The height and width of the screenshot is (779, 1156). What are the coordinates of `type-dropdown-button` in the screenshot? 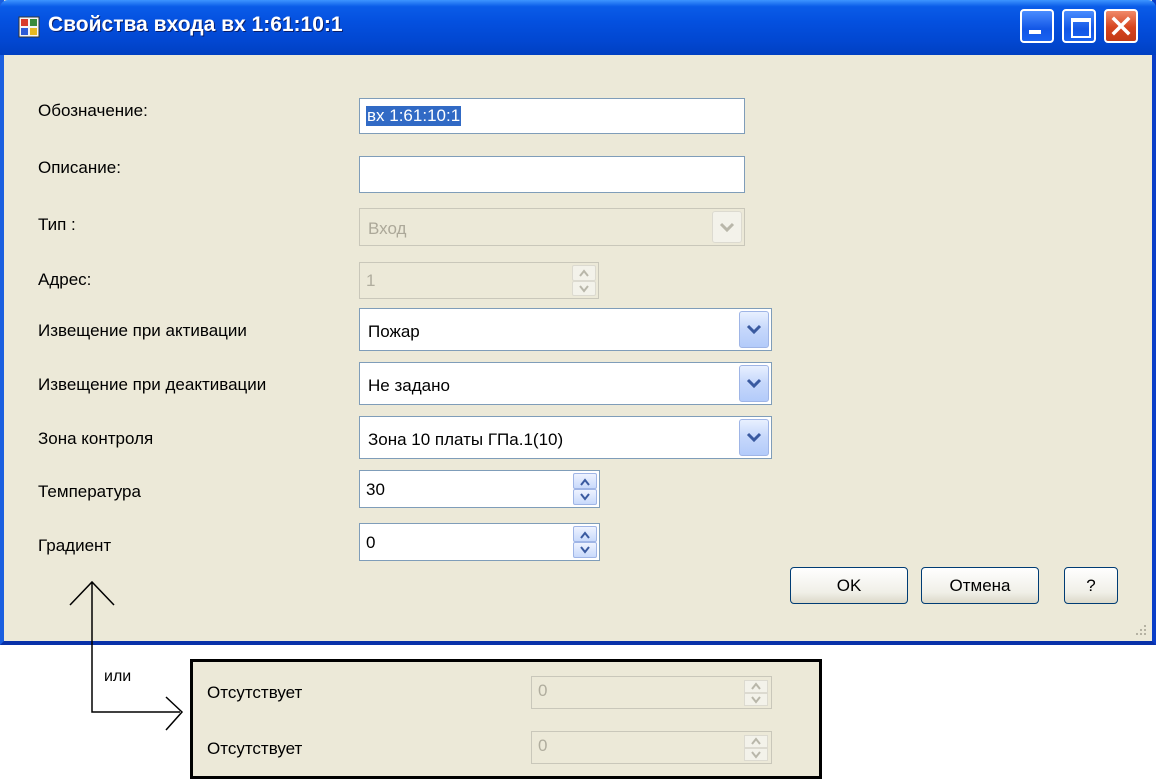 It's located at (727, 227).